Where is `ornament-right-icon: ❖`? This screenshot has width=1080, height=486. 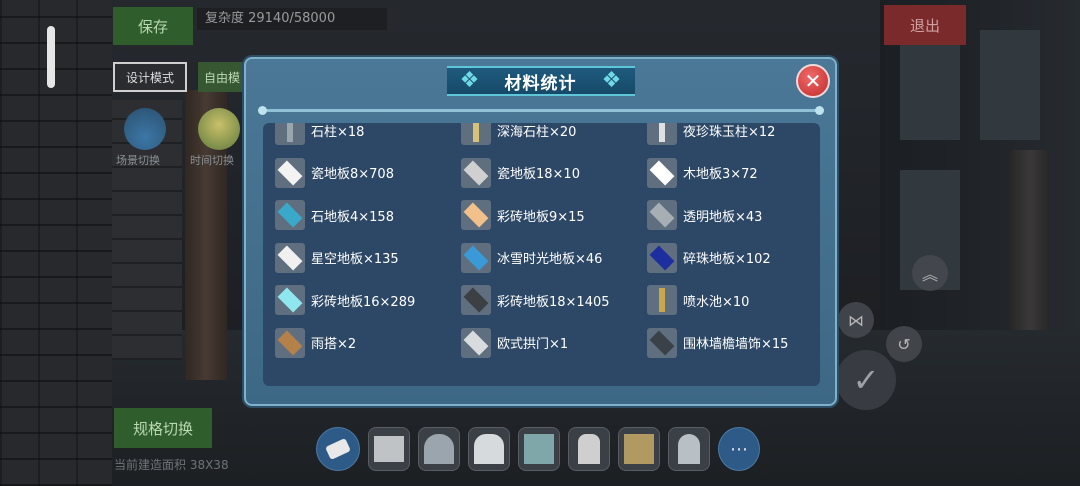
ornament-right-icon: ❖ is located at coordinates (611, 80).